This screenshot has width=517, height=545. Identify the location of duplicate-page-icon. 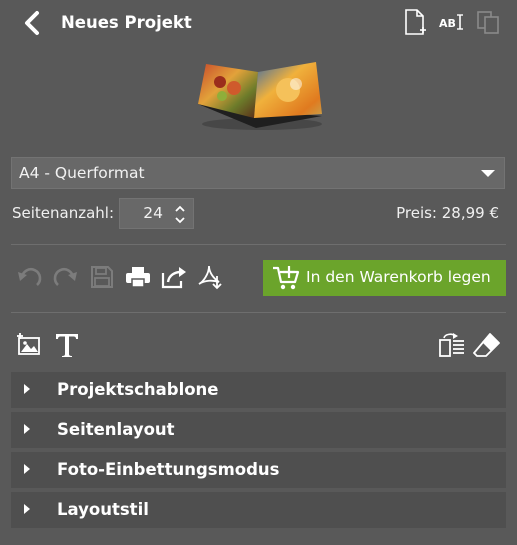
(488, 22).